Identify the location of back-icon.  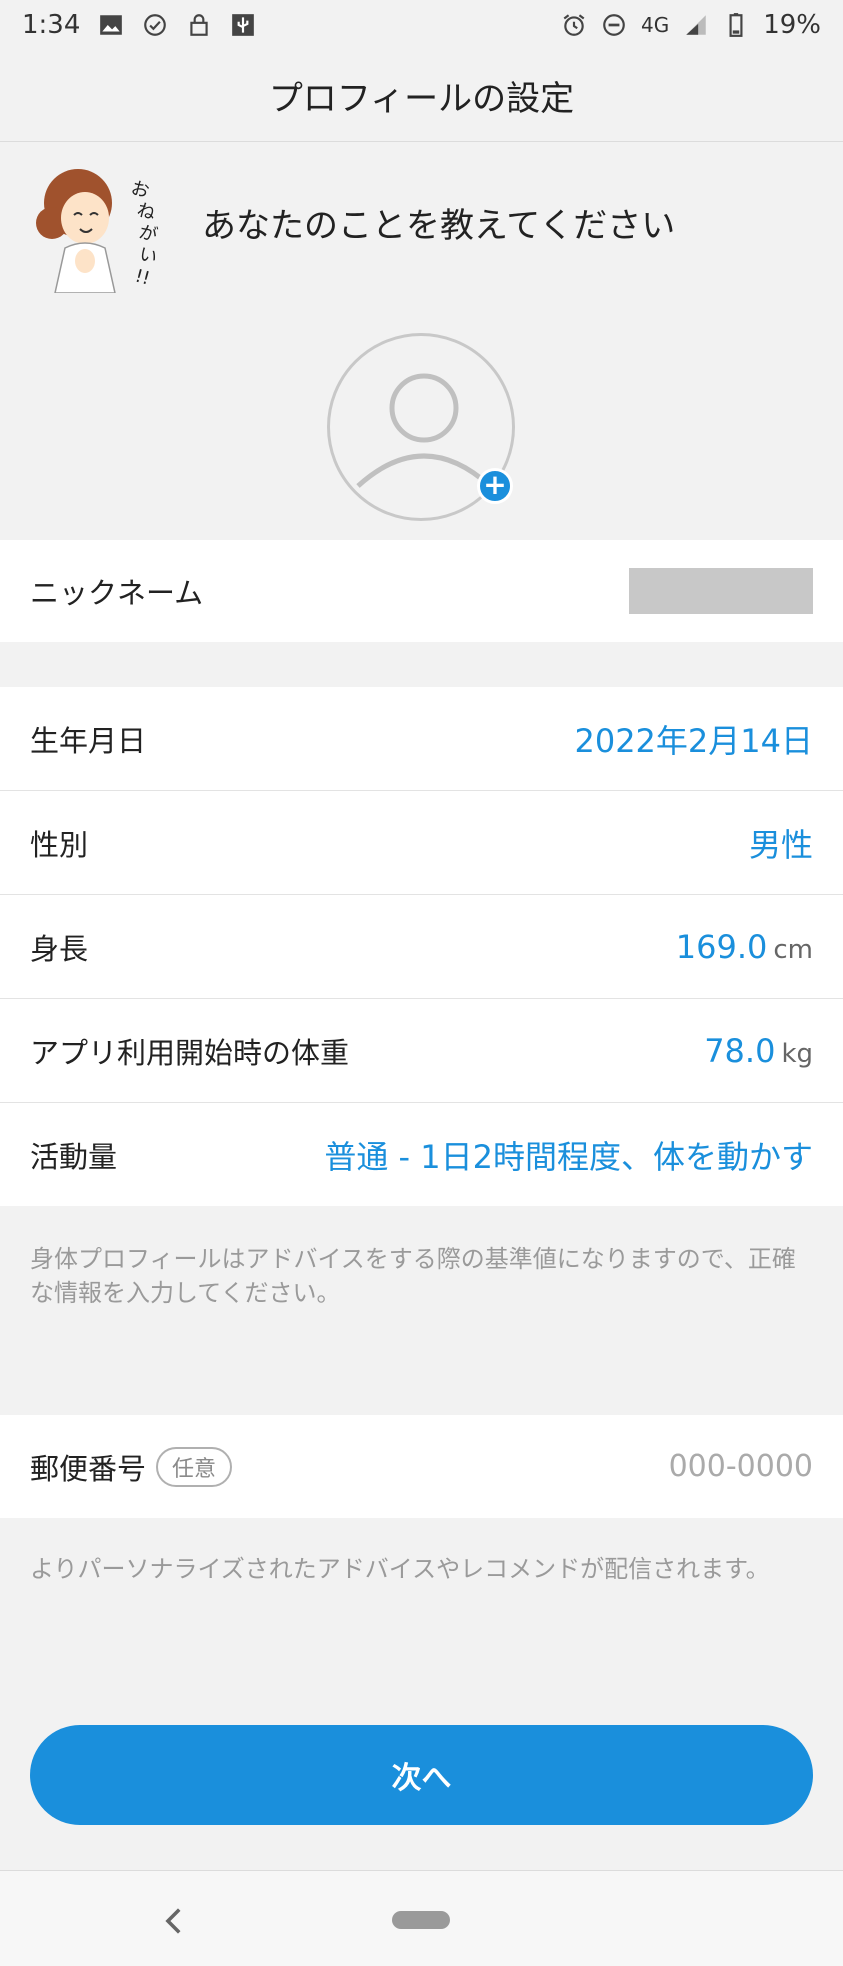
(175, 1921).